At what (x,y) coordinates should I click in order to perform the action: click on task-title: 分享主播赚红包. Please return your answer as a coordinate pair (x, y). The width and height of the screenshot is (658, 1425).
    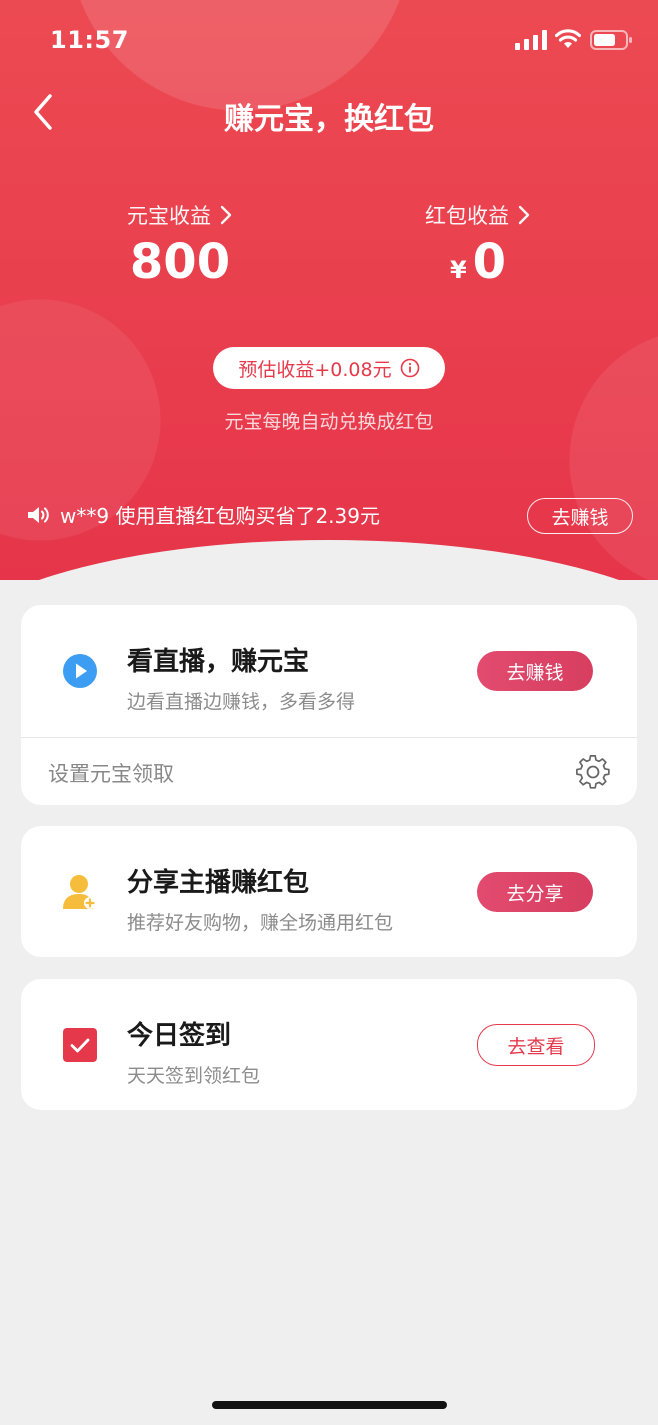
    Looking at the image, I should click on (218, 883).